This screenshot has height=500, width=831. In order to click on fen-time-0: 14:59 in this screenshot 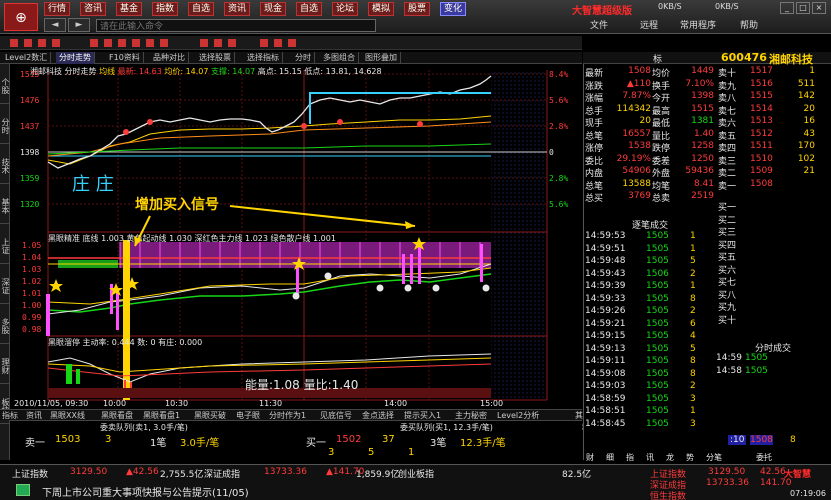, I will do `click(729, 358)`.